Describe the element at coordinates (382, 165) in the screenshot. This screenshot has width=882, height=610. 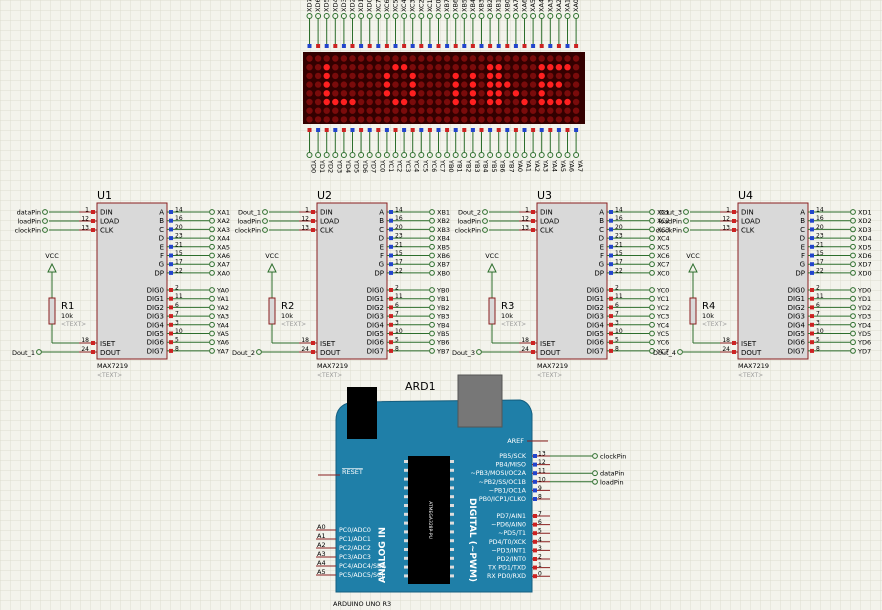
I see `matrix-bottom-label: YC0` at that location.